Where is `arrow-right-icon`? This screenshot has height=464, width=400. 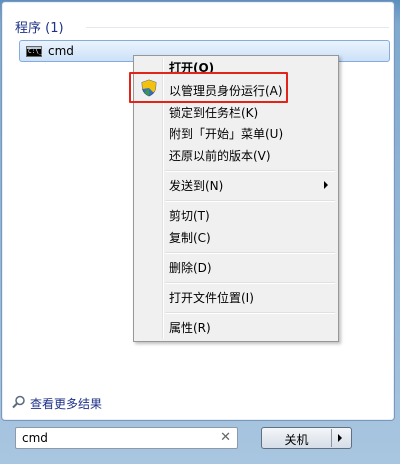
arrow-right-icon is located at coordinates (340, 438).